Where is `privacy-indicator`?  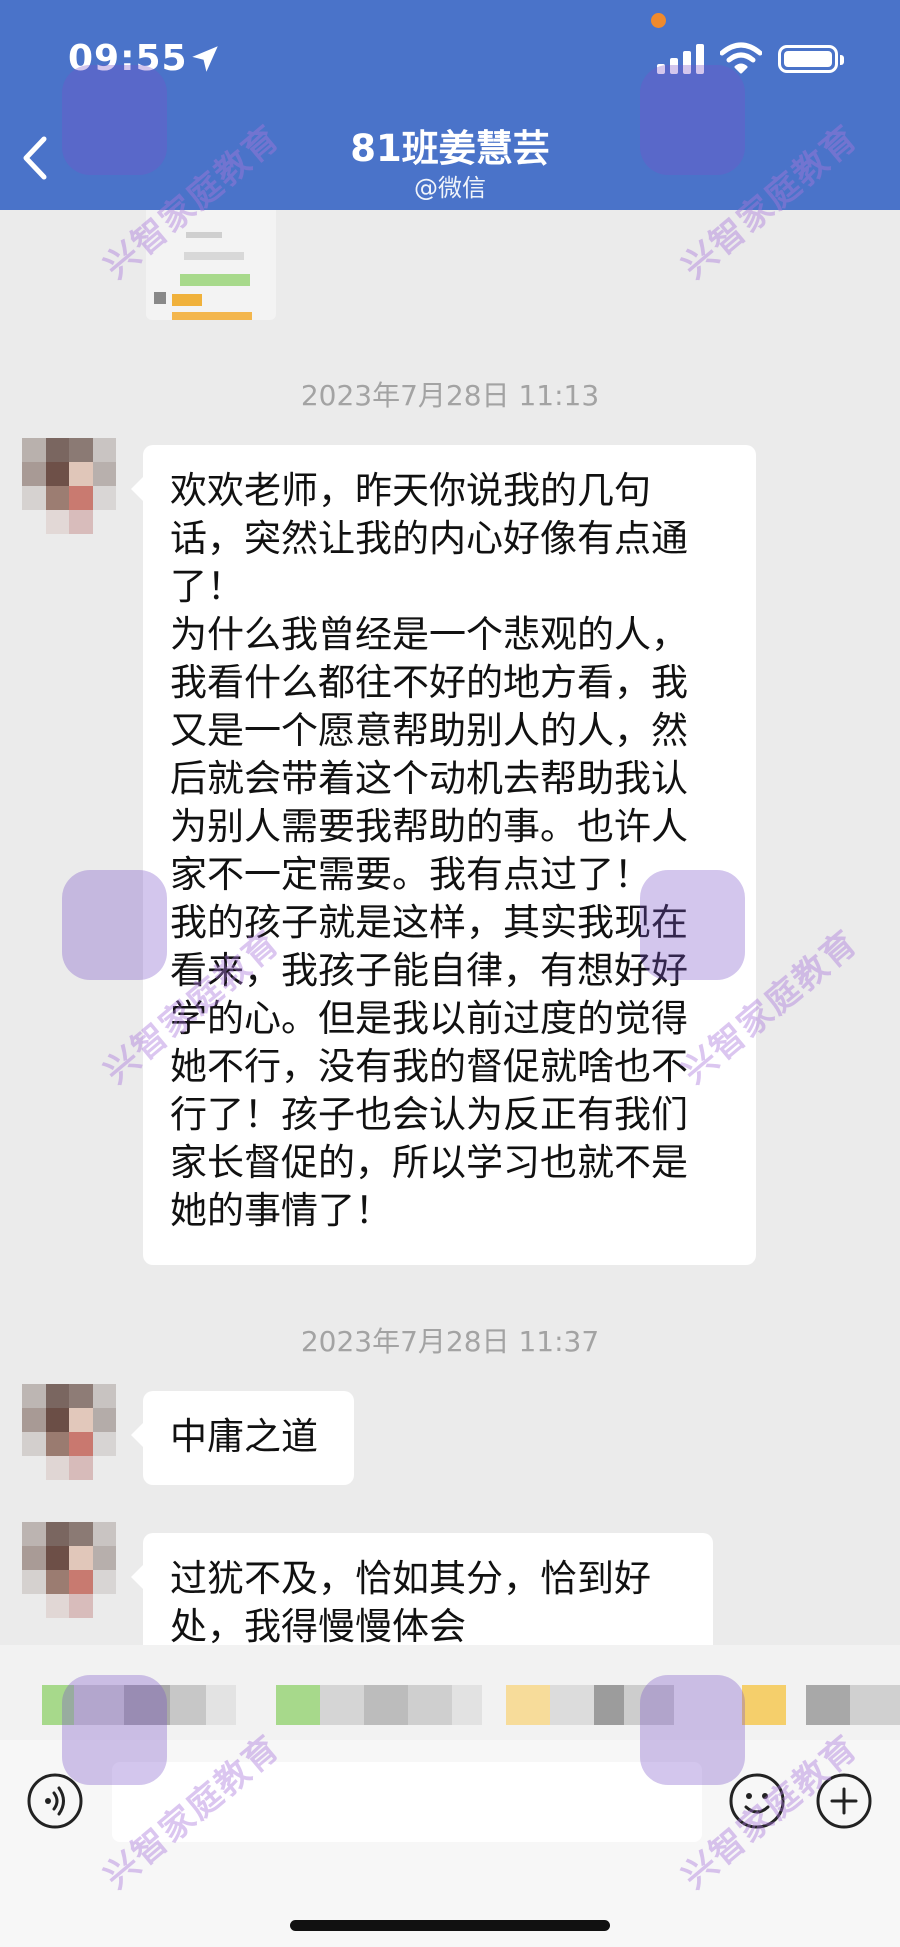
privacy-indicator is located at coordinates (658, 20).